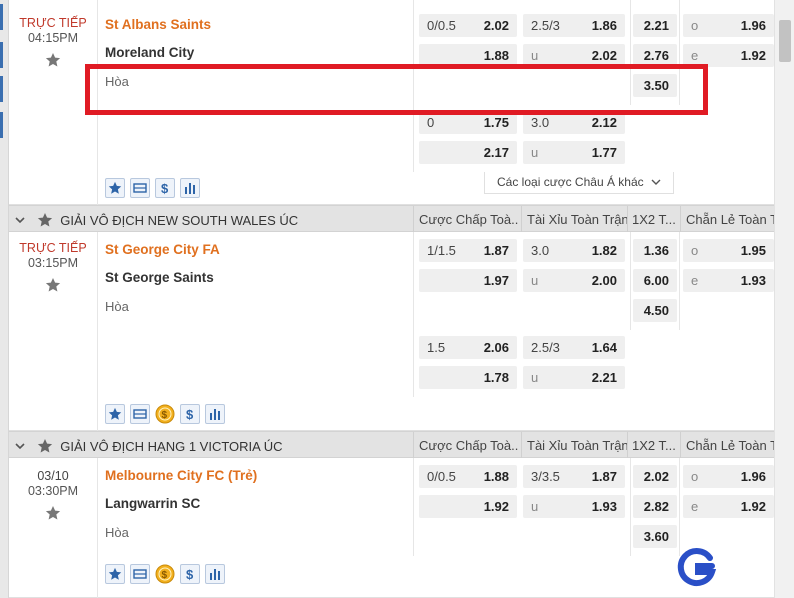  Describe the element at coordinates (468, 152) in the screenshot. I see `handicap-away-odds: 2.17` at that location.